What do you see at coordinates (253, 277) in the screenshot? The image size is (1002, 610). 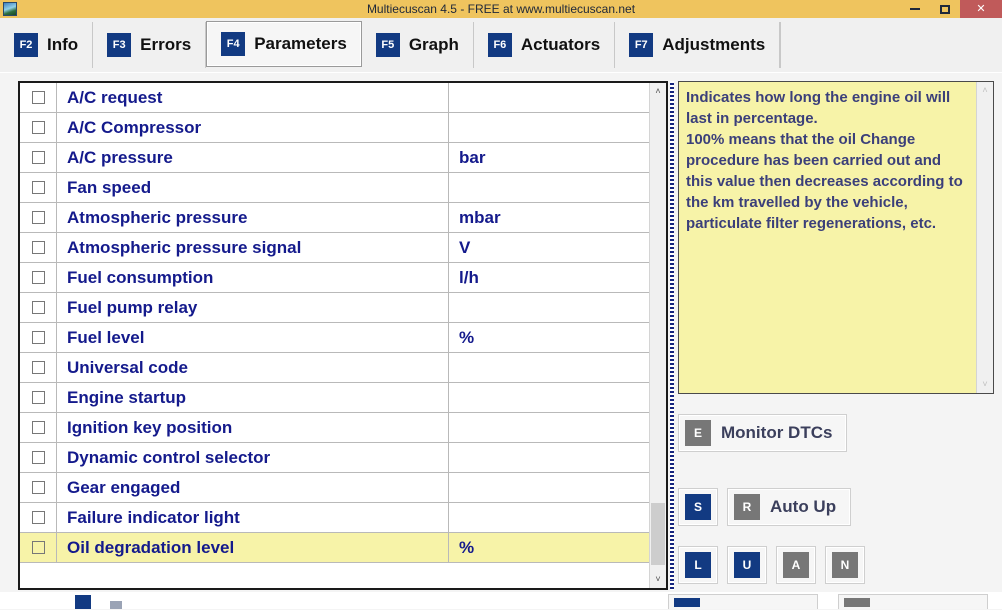 I see `row-name-cell: Fuel consumption` at bounding box center [253, 277].